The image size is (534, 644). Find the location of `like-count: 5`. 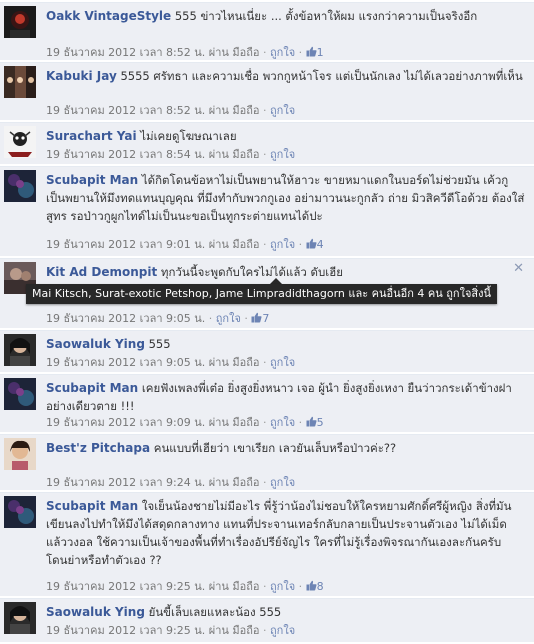

like-count: 5 is located at coordinates (315, 422).